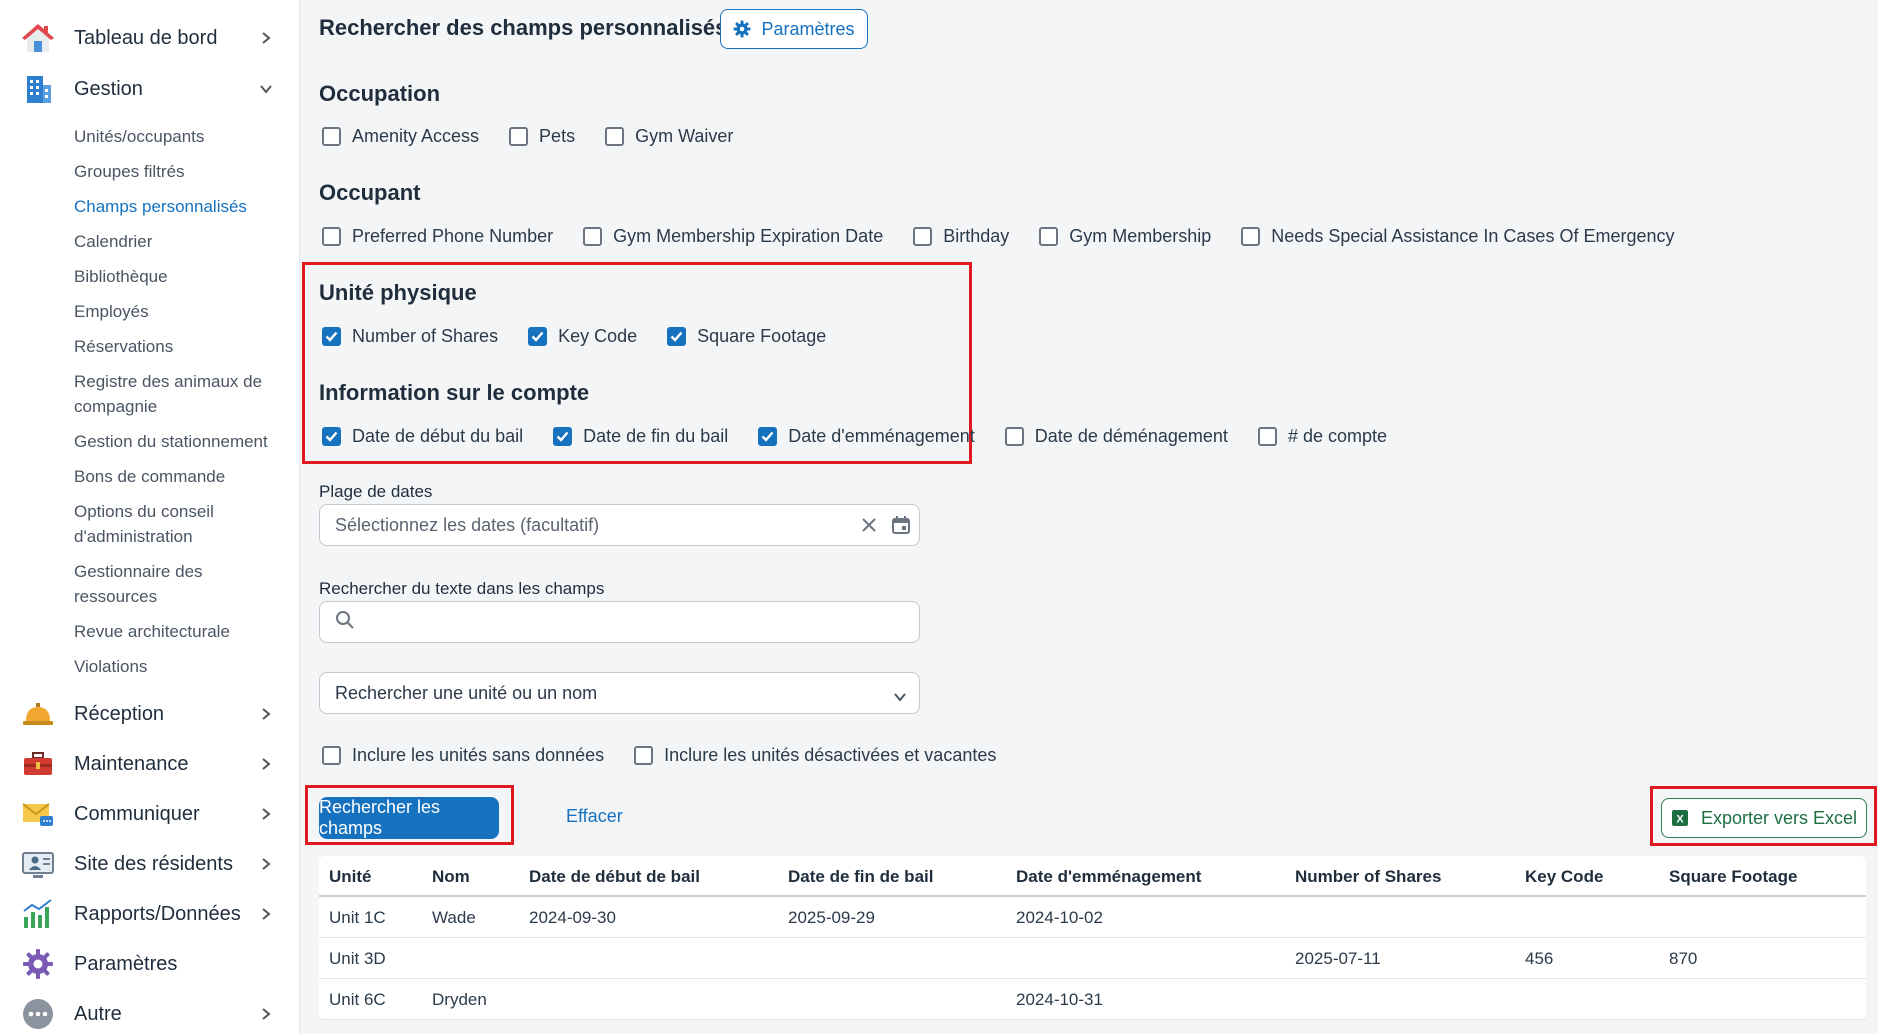  I want to click on checkbox-include-no-data: Inclure les unités sans données, so click(463, 755).